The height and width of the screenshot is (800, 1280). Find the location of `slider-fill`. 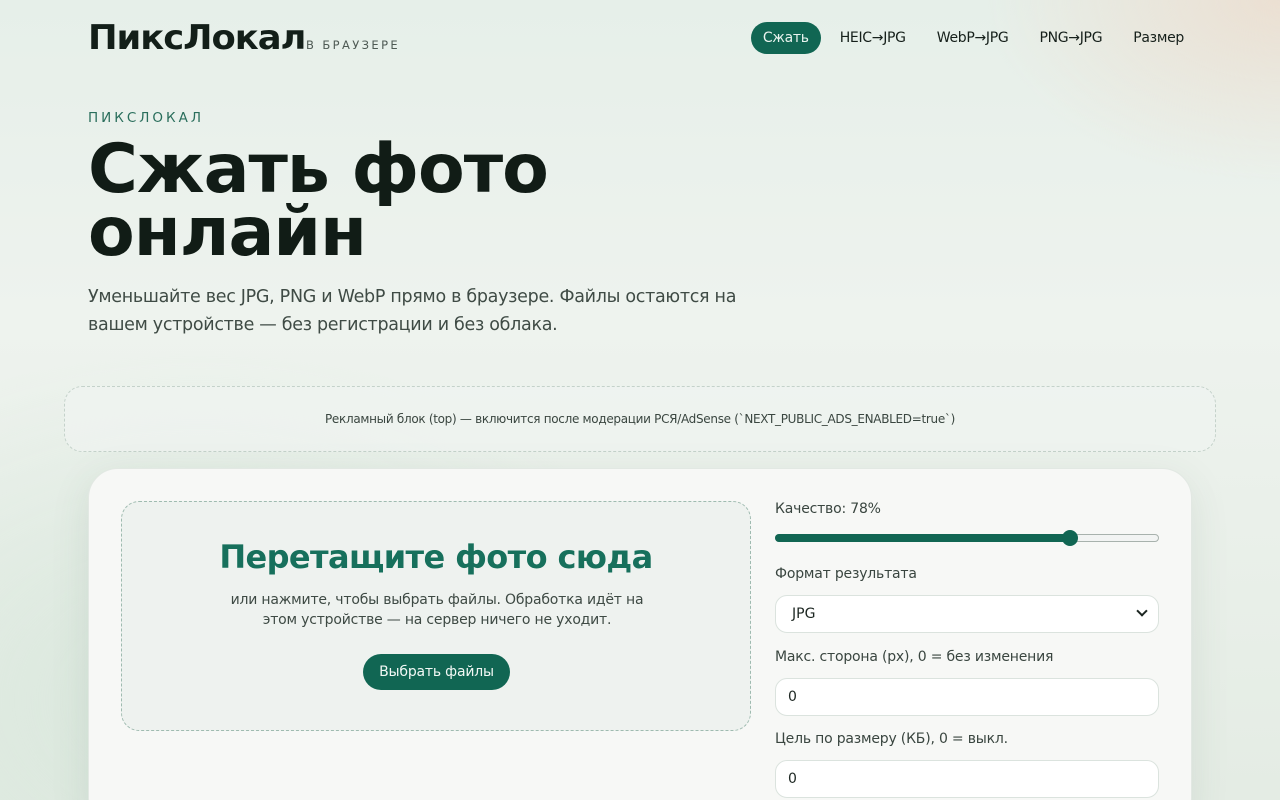

slider-fill is located at coordinates (923, 538).